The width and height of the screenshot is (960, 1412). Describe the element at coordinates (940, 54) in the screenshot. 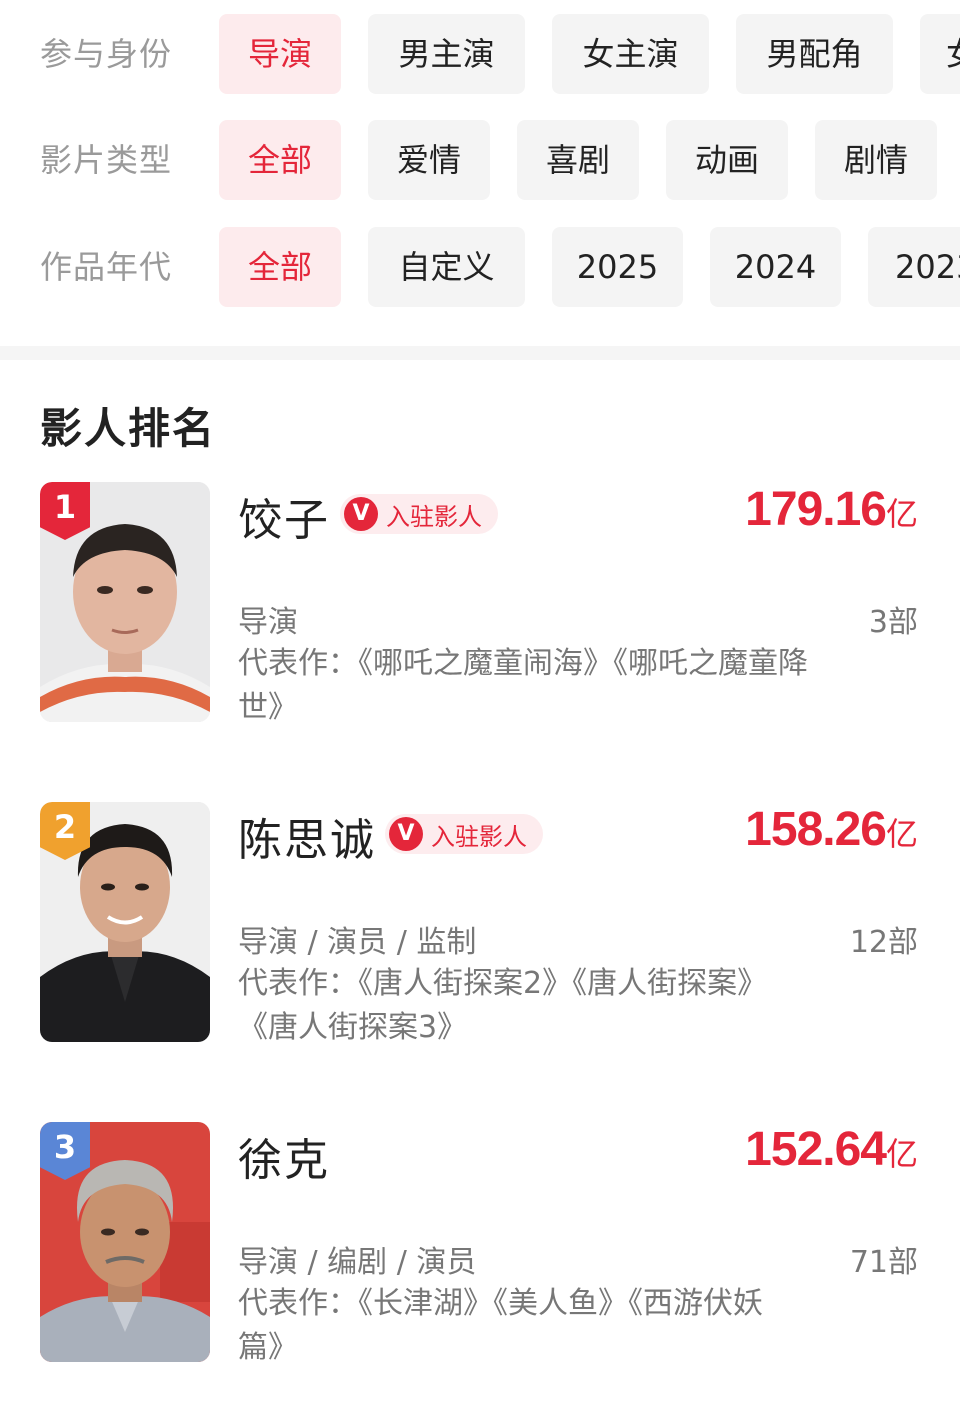

I see `chip-role-female-supporting: 女` at that location.